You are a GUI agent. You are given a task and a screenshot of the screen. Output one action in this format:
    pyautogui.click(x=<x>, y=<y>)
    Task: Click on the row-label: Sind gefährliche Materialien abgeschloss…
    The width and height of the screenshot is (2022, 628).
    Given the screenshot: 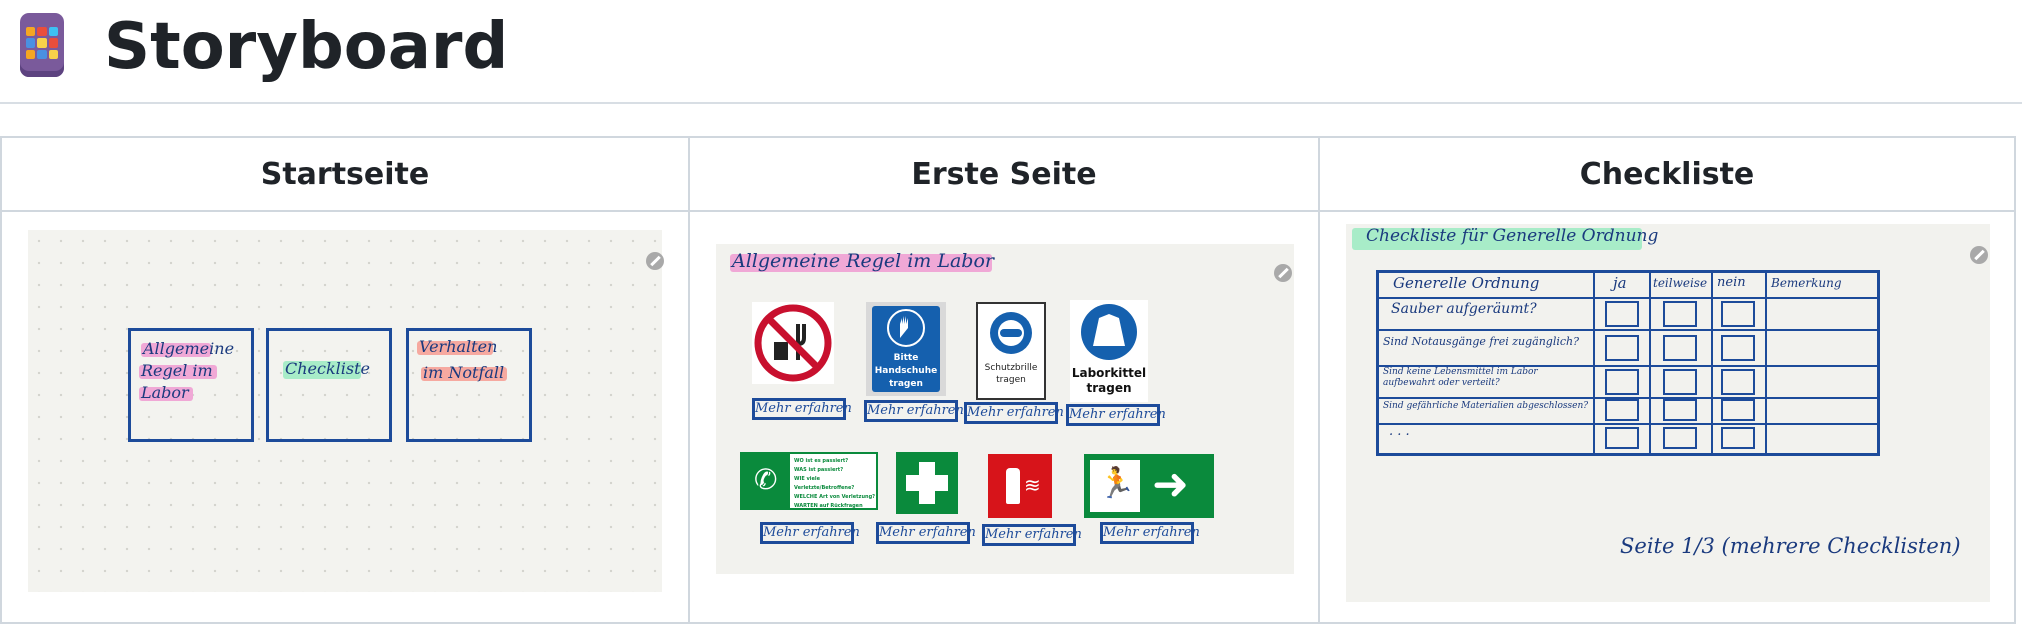 What is the action you would take?
    pyautogui.click(x=1486, y=406)
    